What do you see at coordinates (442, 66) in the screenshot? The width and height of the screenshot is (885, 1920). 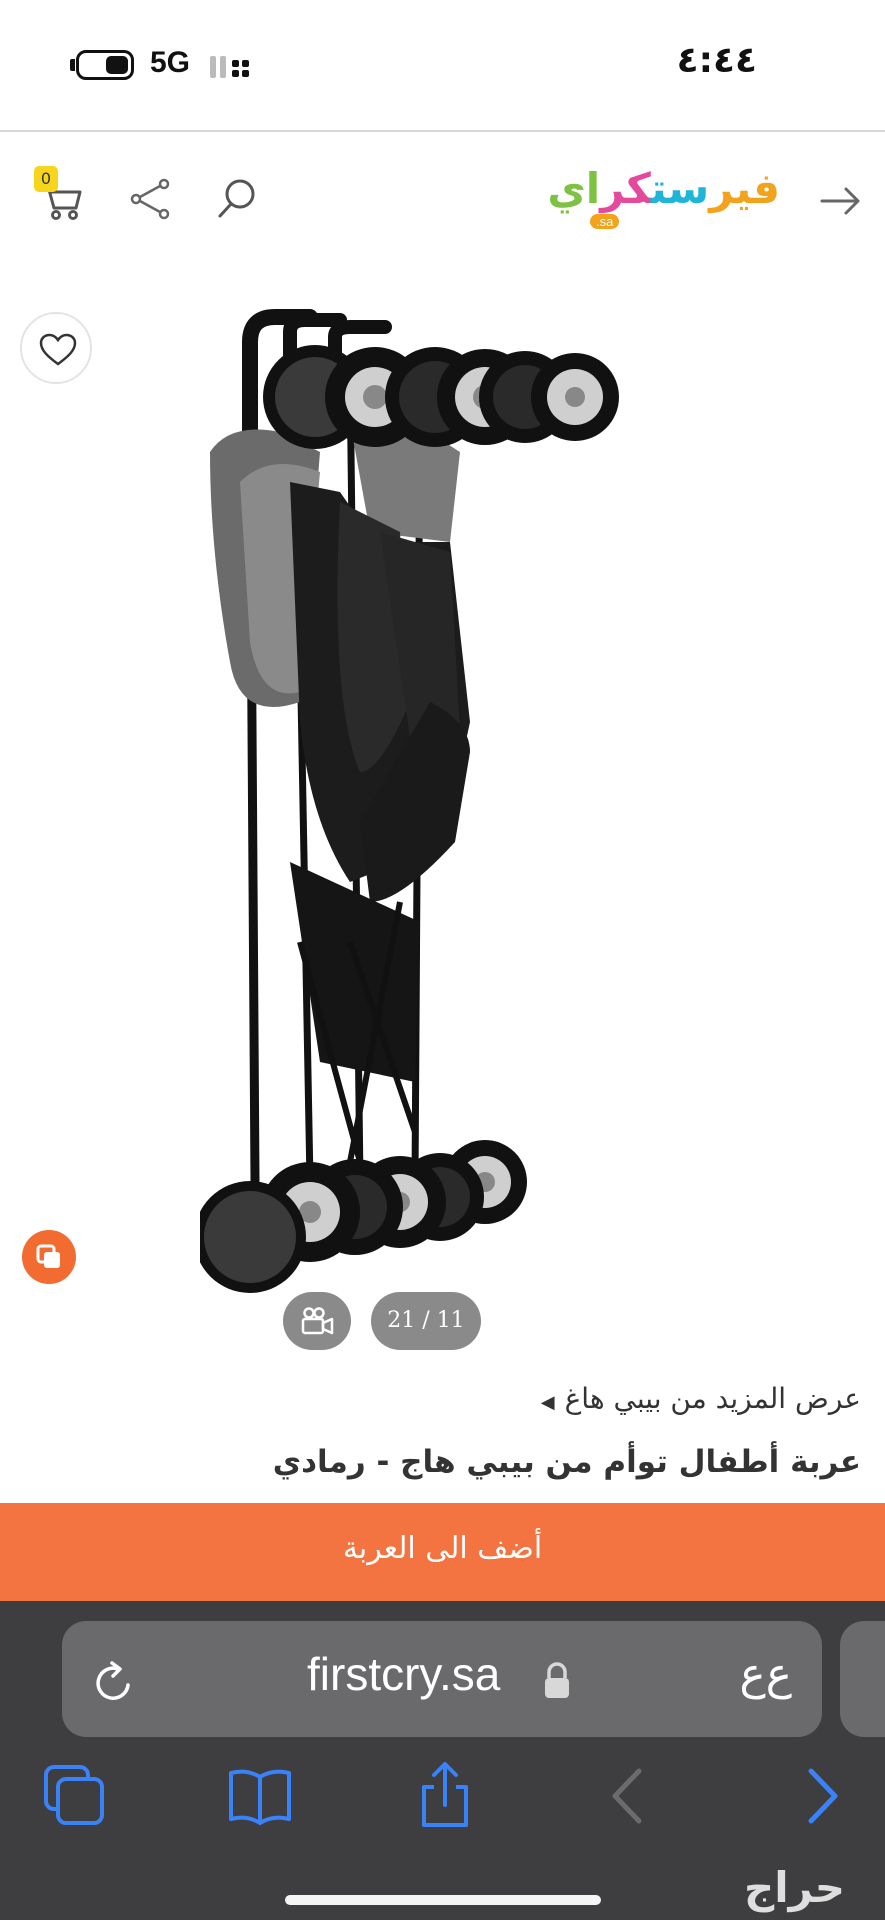 I see `status-bar: 5G ٤:٤٤` at bounding box center [442, 66].